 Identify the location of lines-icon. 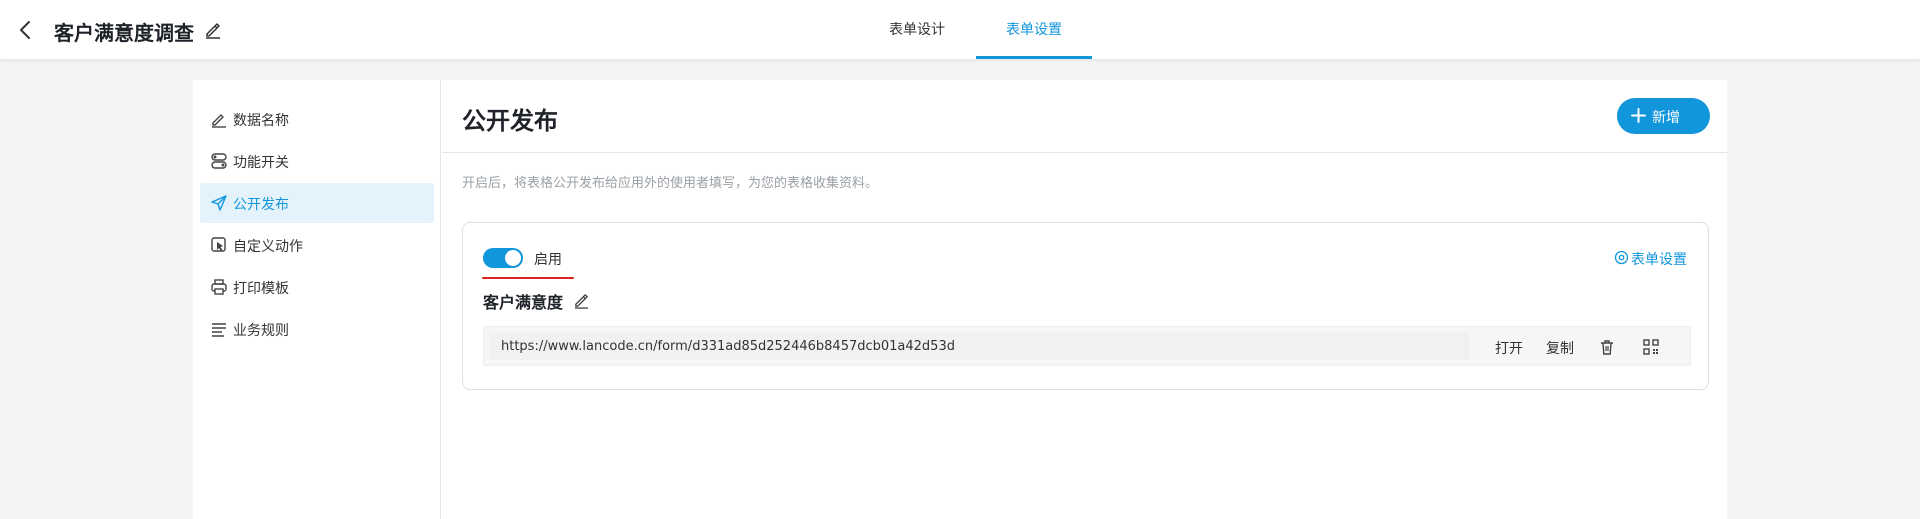
(219, 329).